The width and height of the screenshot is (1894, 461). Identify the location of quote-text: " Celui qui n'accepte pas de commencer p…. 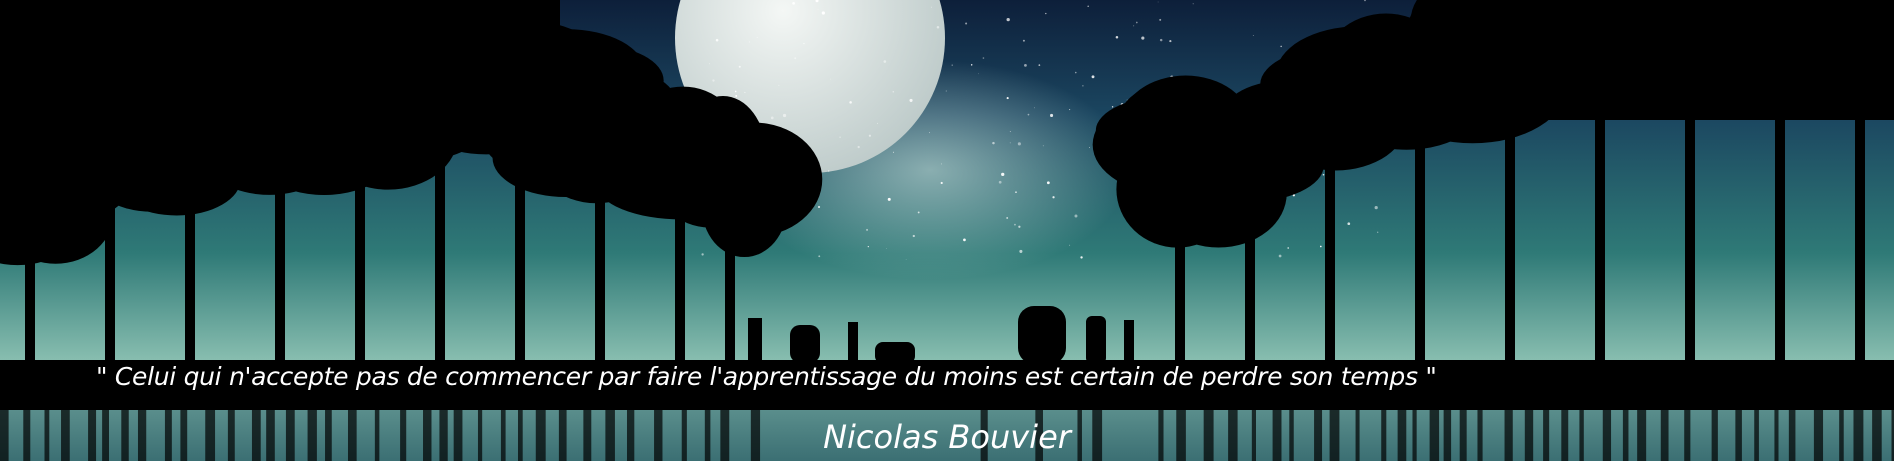
(766, 376).